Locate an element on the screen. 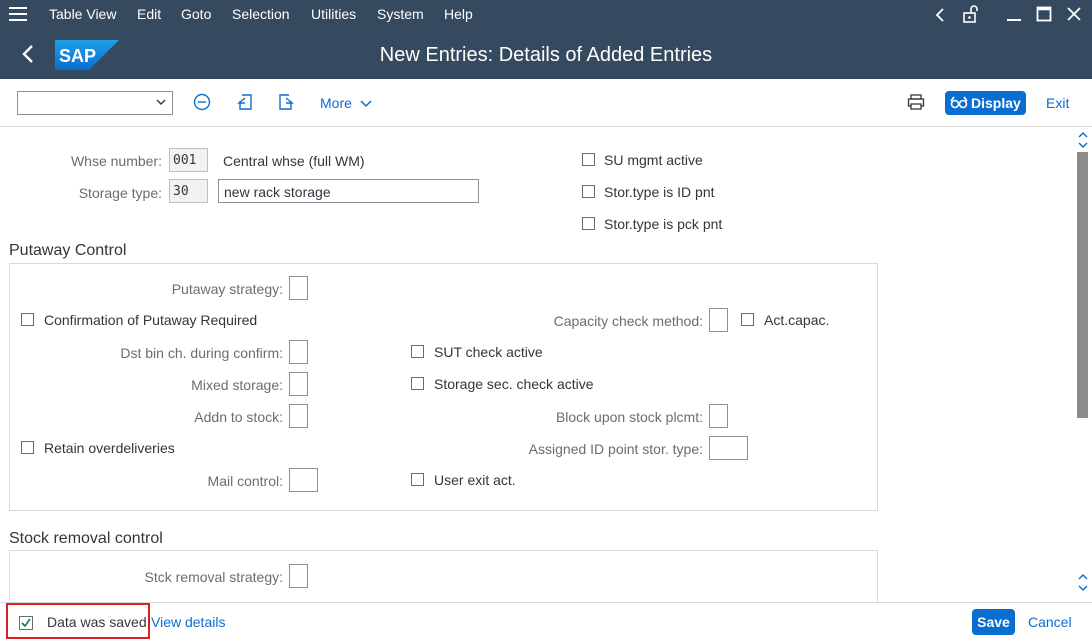 The image size is (1092, 641). sut-check-label: SUT check active is located at coordinates (488, 352).